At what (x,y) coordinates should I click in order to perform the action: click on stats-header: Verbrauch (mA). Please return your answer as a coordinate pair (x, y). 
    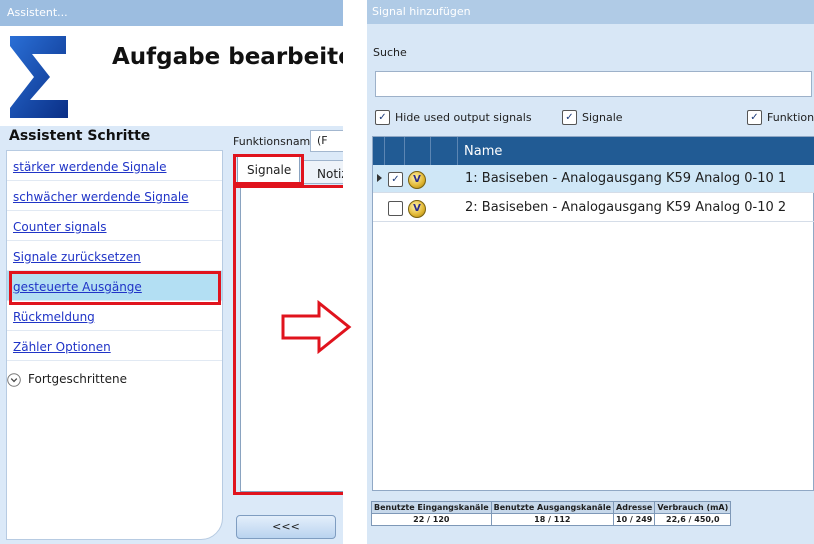
    Looking at the image, I should click on (693, 507).